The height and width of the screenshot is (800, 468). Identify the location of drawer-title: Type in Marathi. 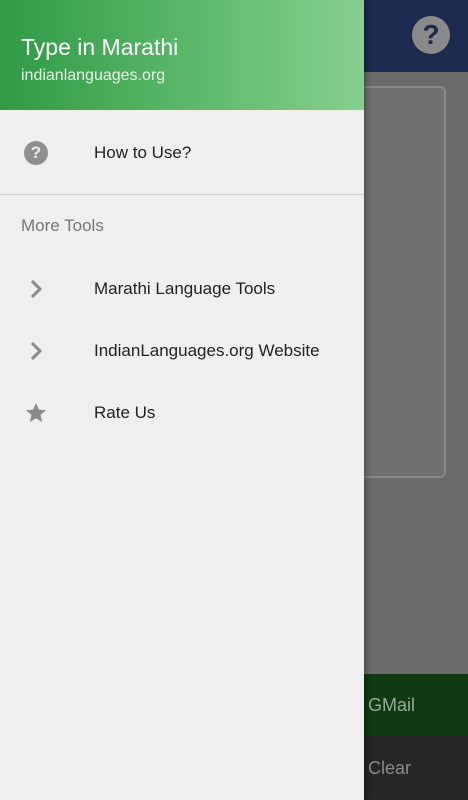
(100, 47).